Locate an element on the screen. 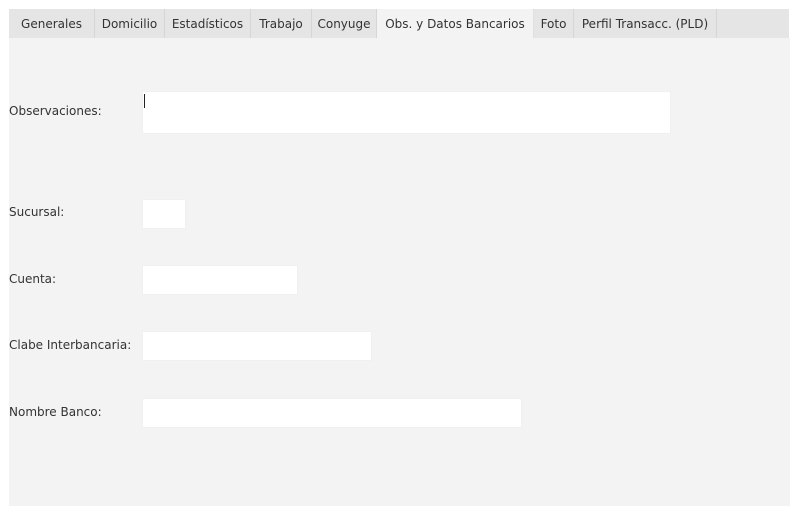 The image size is (790, 506). clabe-interbancaria-label: Clabe Interbancaria: is located at coordinates (70, 345).